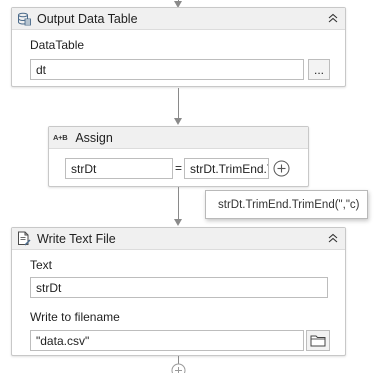 Image resolution: width=377 pixels, height=373 pixels. I want to click on text-label: Text, so click(41, 265).